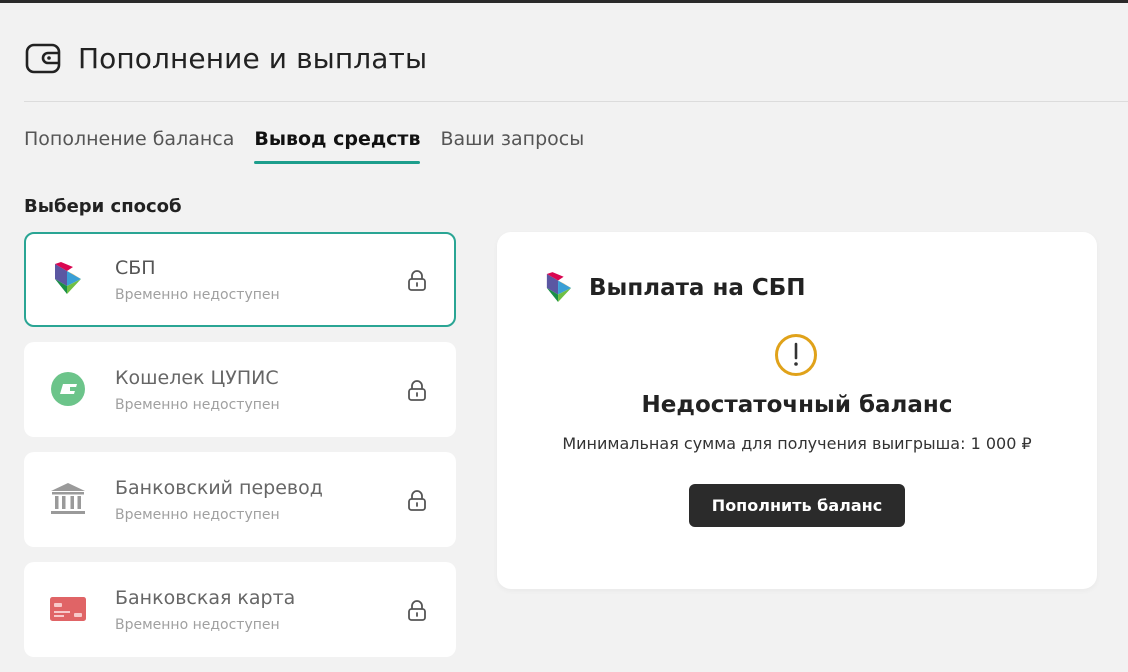  Describe the element at coordinates (197, 378) in the screenshot. I see `method-title: Кошелек ЦУПИС` at that location.